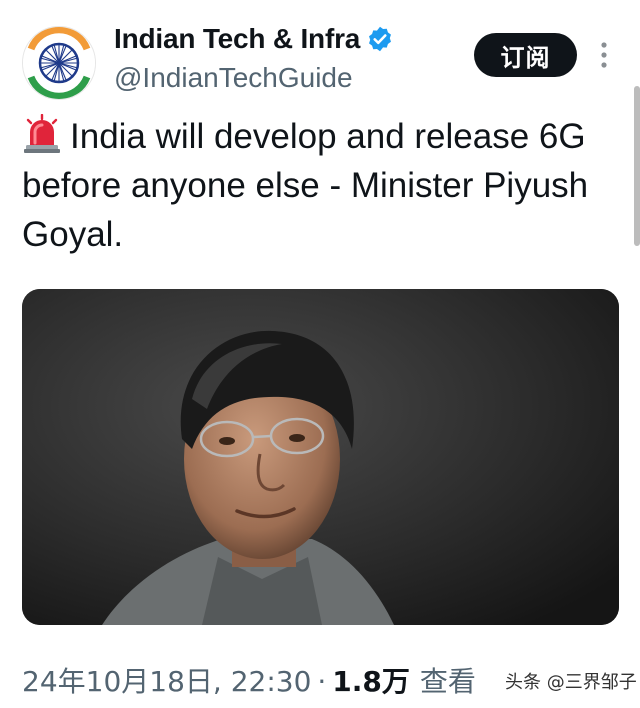 This screenshot has width=640, height=708. I want to click on tweet-timestamp: 24年10月18日, 22:30, so click(166, 680).